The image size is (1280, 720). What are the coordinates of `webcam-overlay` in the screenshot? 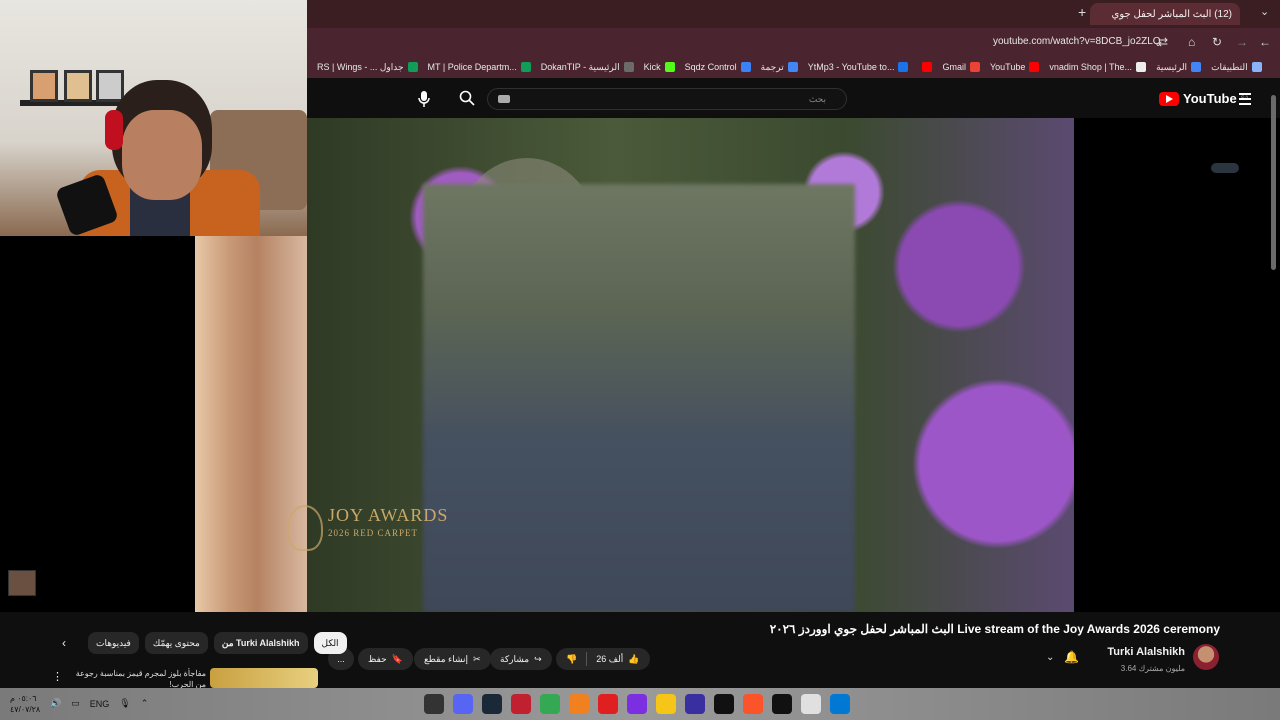 It's located at (153, 118).